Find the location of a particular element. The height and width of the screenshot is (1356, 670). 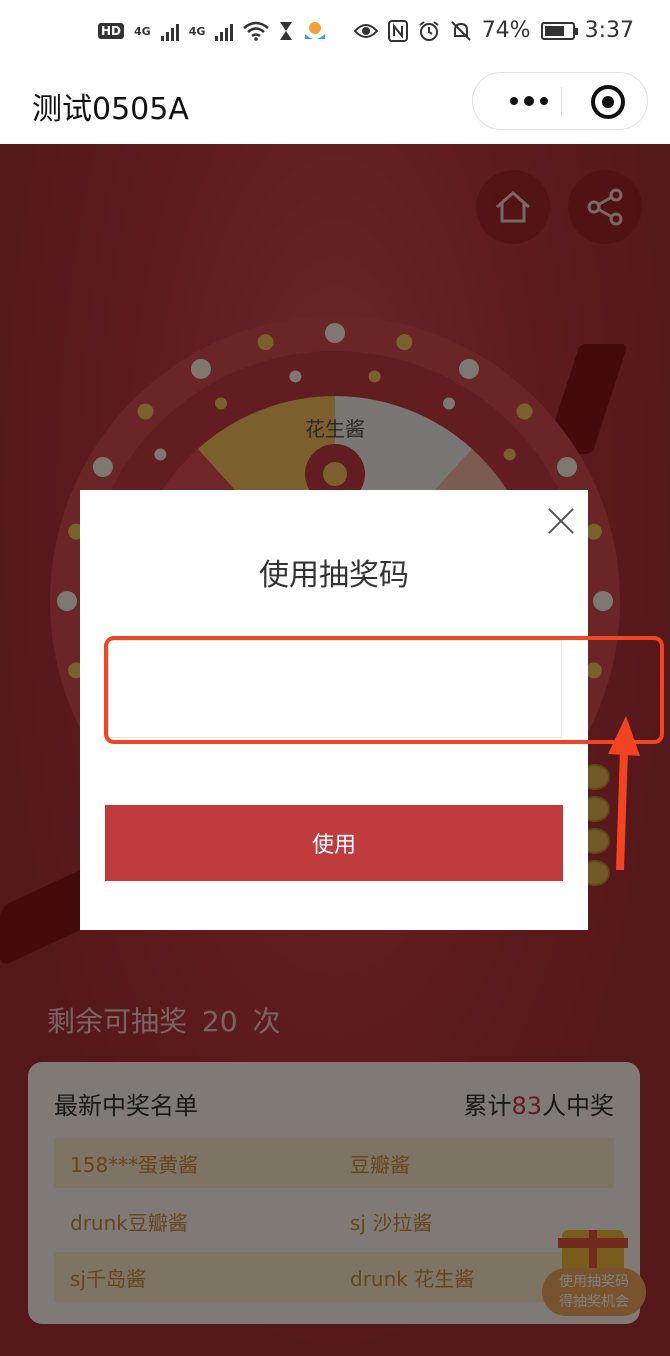

close-icon is located at coordinates (561, 521).